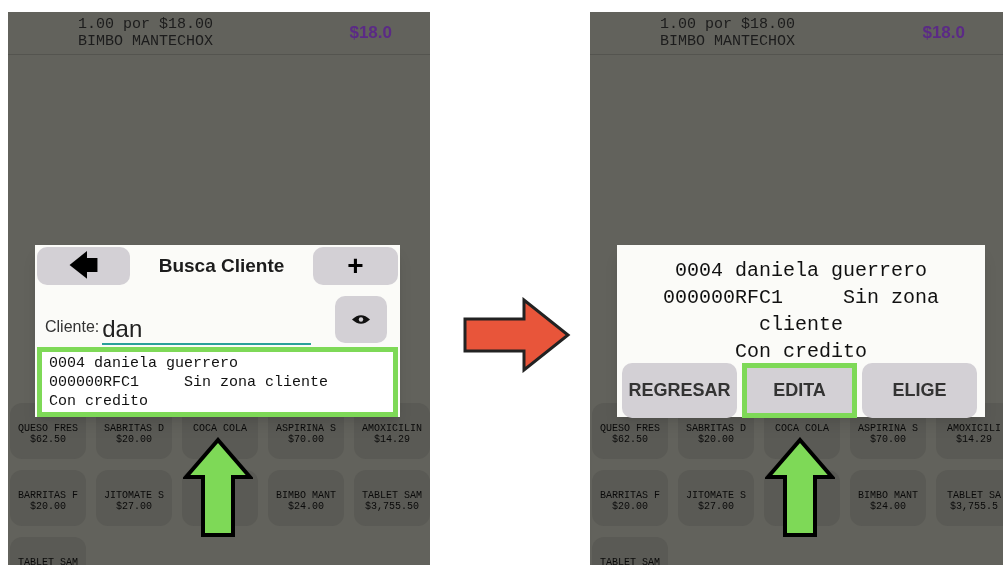 This screenshot has height=565, width=1003. I want to click on eye-icon, so click(361, 319).